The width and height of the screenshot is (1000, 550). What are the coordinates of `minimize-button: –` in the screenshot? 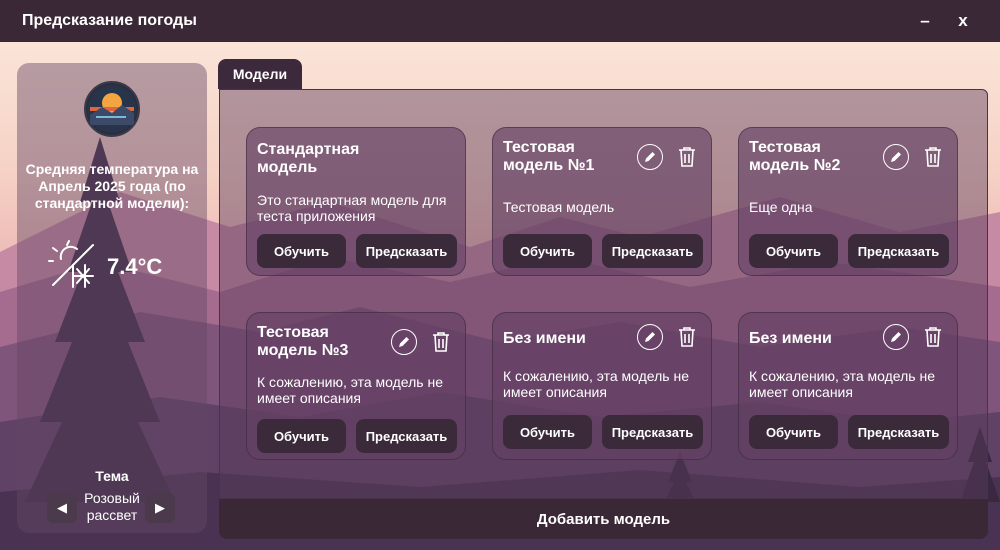 It's located at (925, 21).